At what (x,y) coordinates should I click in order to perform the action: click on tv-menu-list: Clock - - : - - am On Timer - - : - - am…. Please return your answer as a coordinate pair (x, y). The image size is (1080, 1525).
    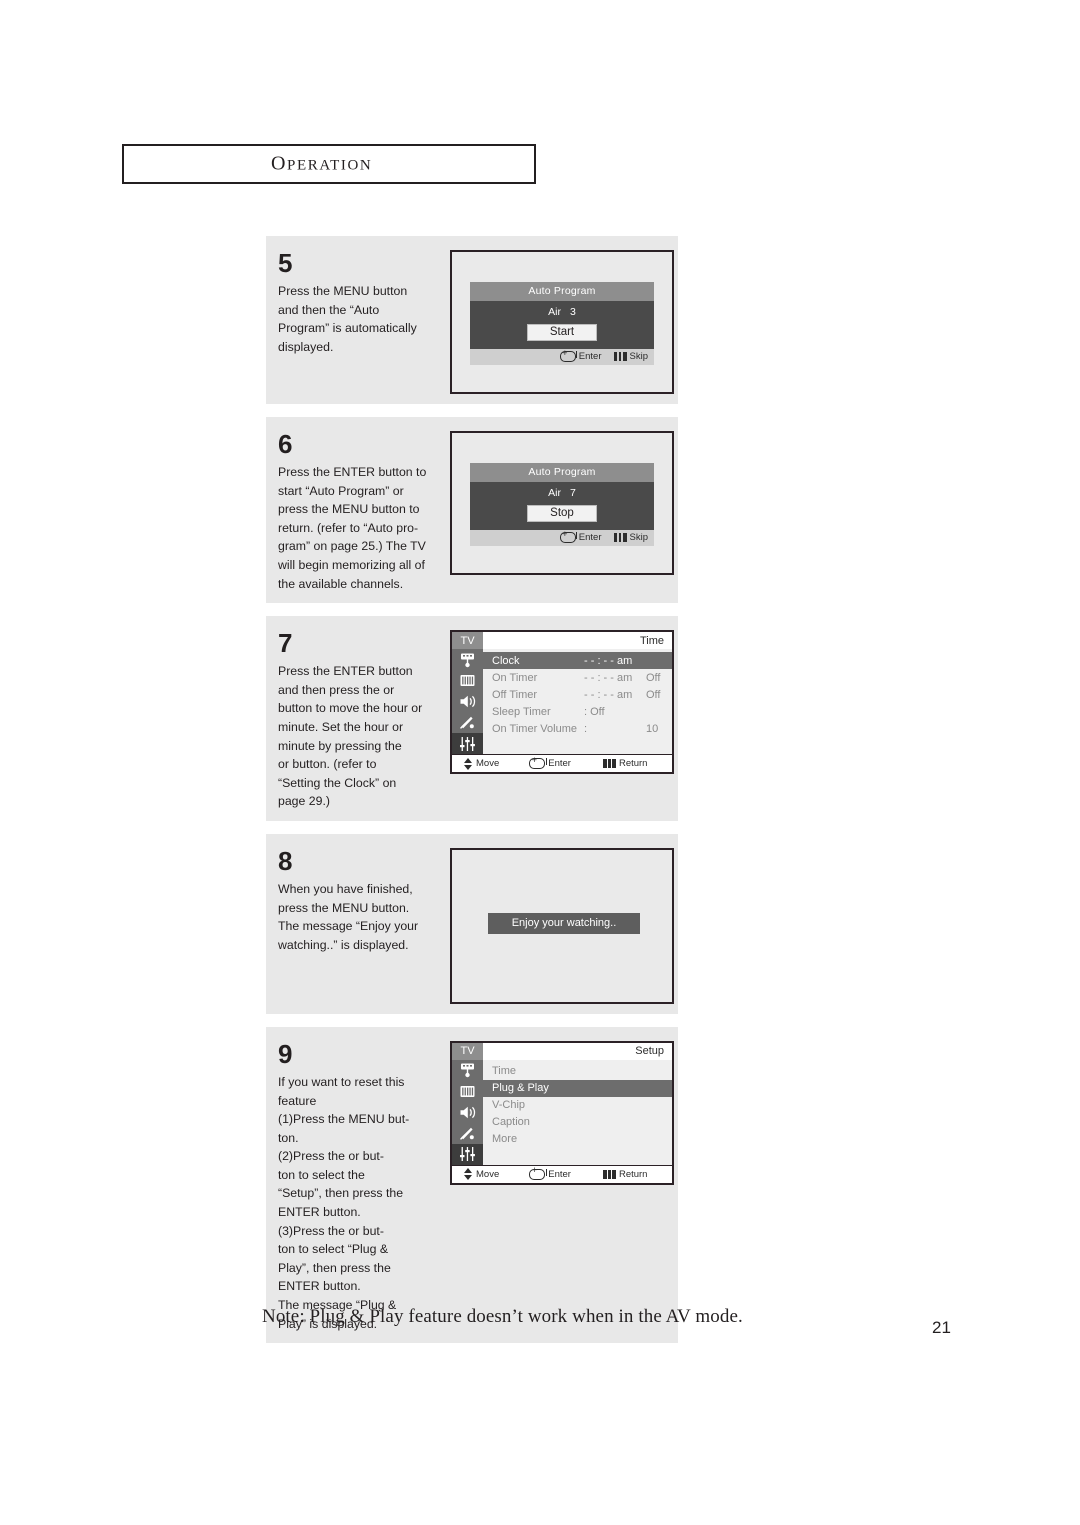
    Looking at the image, I should click on (577, 701).